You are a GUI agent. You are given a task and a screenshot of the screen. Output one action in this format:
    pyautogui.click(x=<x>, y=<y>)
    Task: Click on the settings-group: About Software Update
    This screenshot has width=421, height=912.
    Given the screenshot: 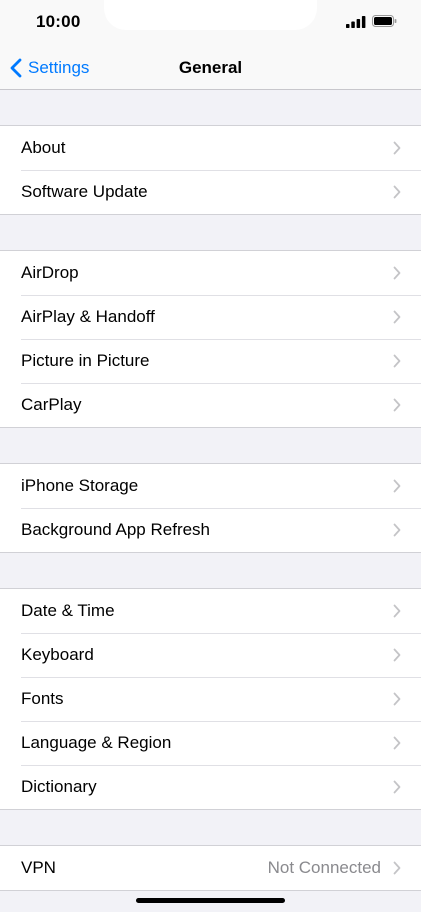 What is the action you would take?
    pyautogui.click(x=210, y=170)
    